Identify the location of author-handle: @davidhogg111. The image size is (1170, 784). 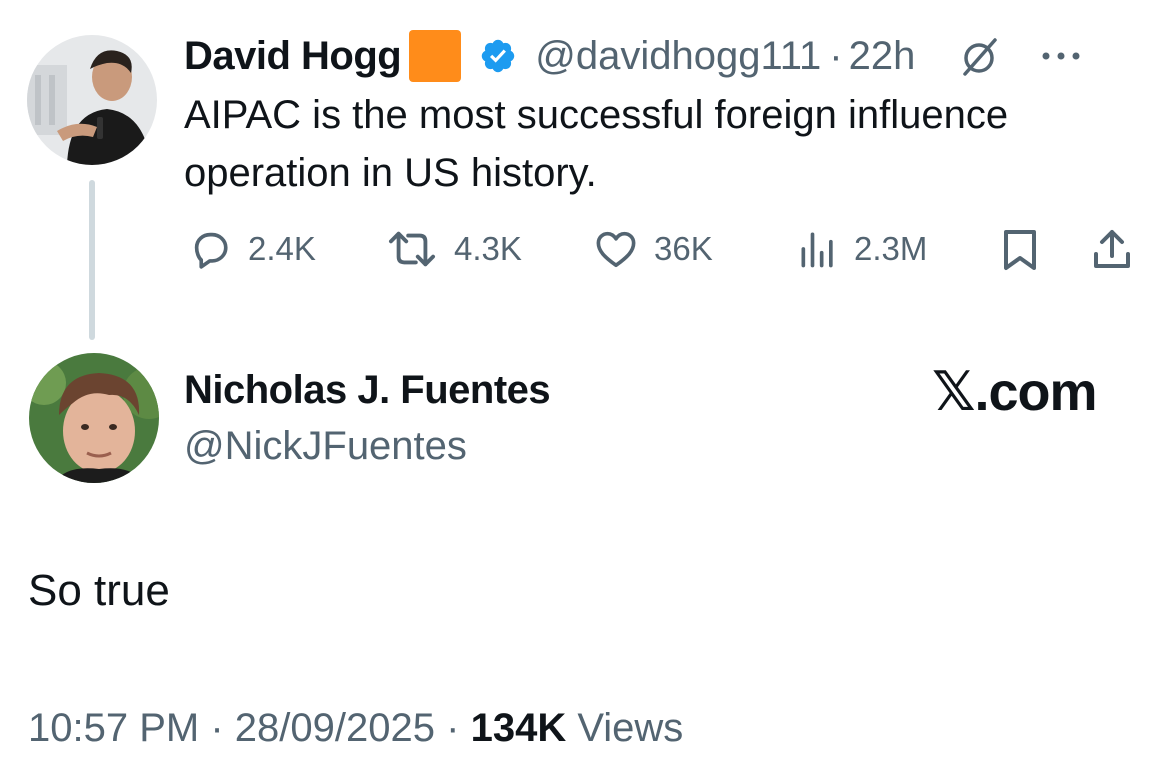
(678, 56).